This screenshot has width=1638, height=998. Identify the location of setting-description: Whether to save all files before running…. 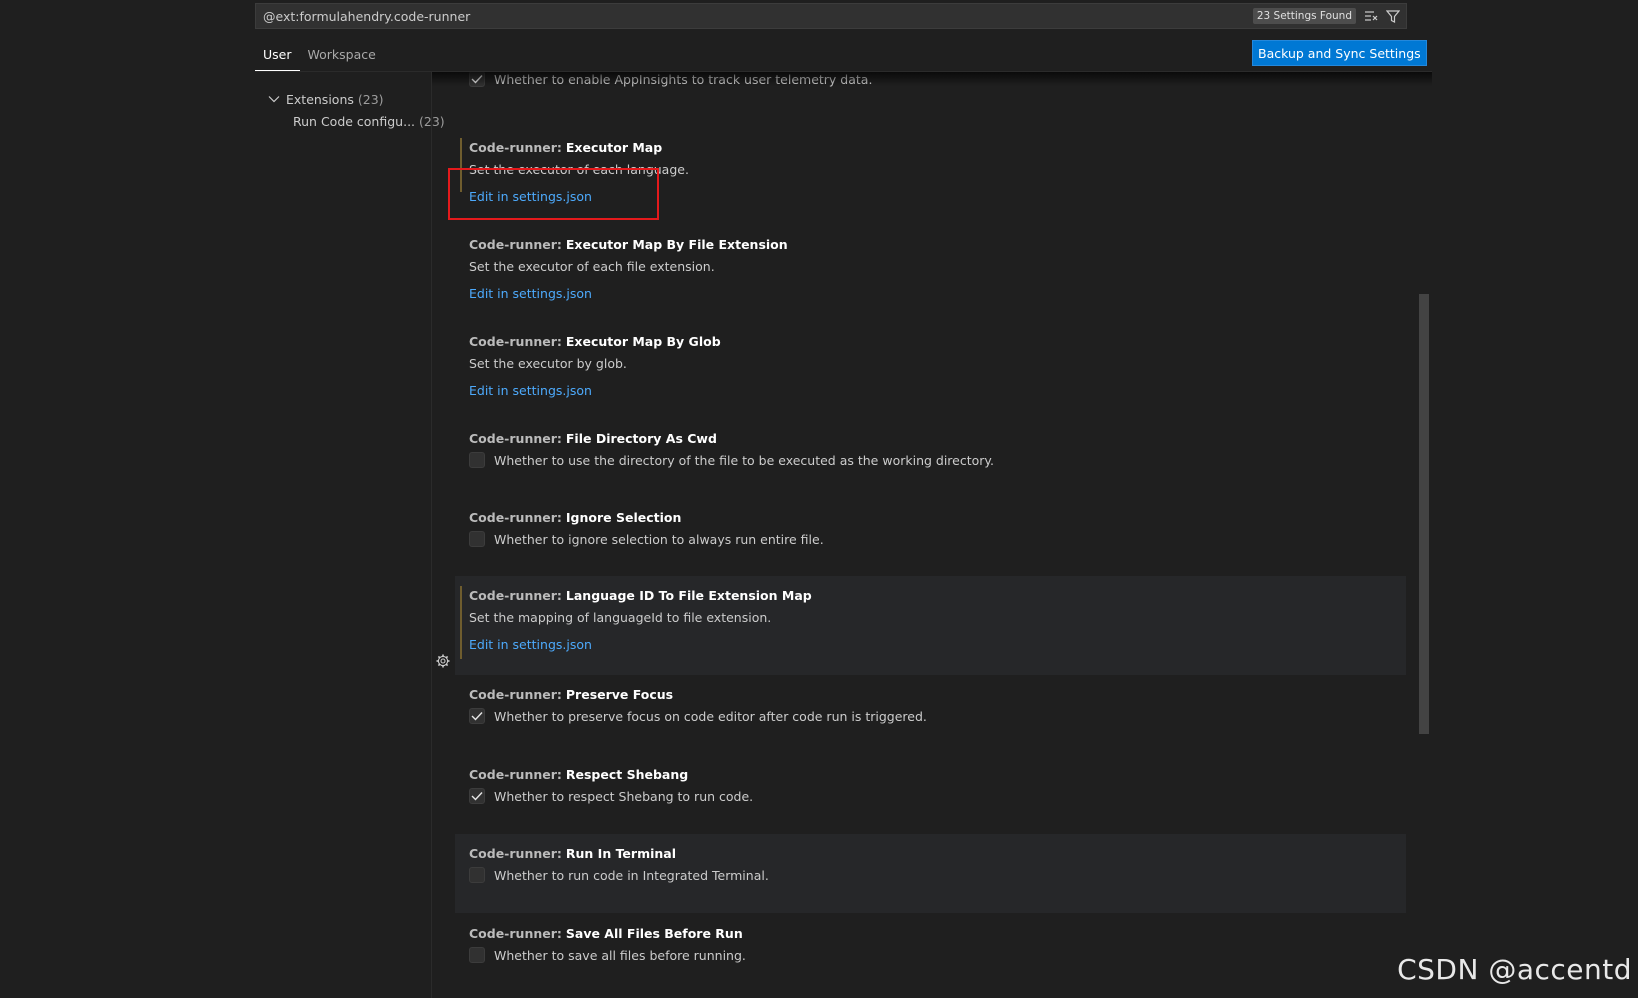
(620, 955).